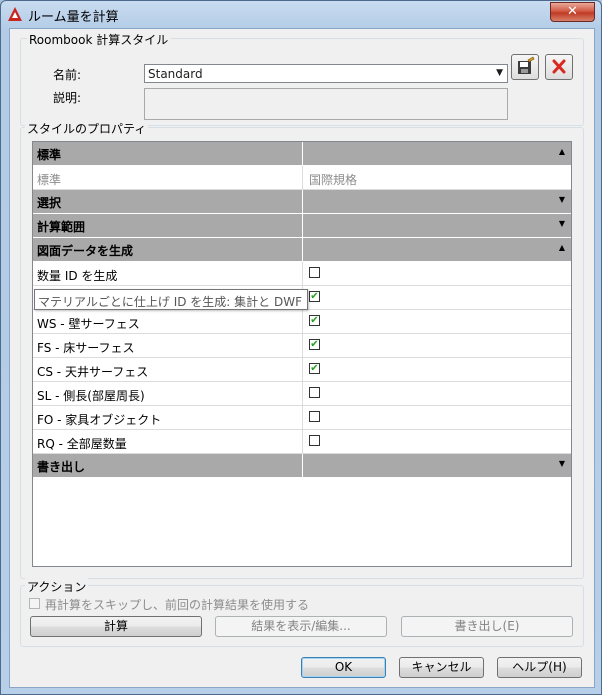  What do you see at coordinates (15, 14) in the screenshot?
I see `autocad-a-icon` at bounding box center [15, 14].